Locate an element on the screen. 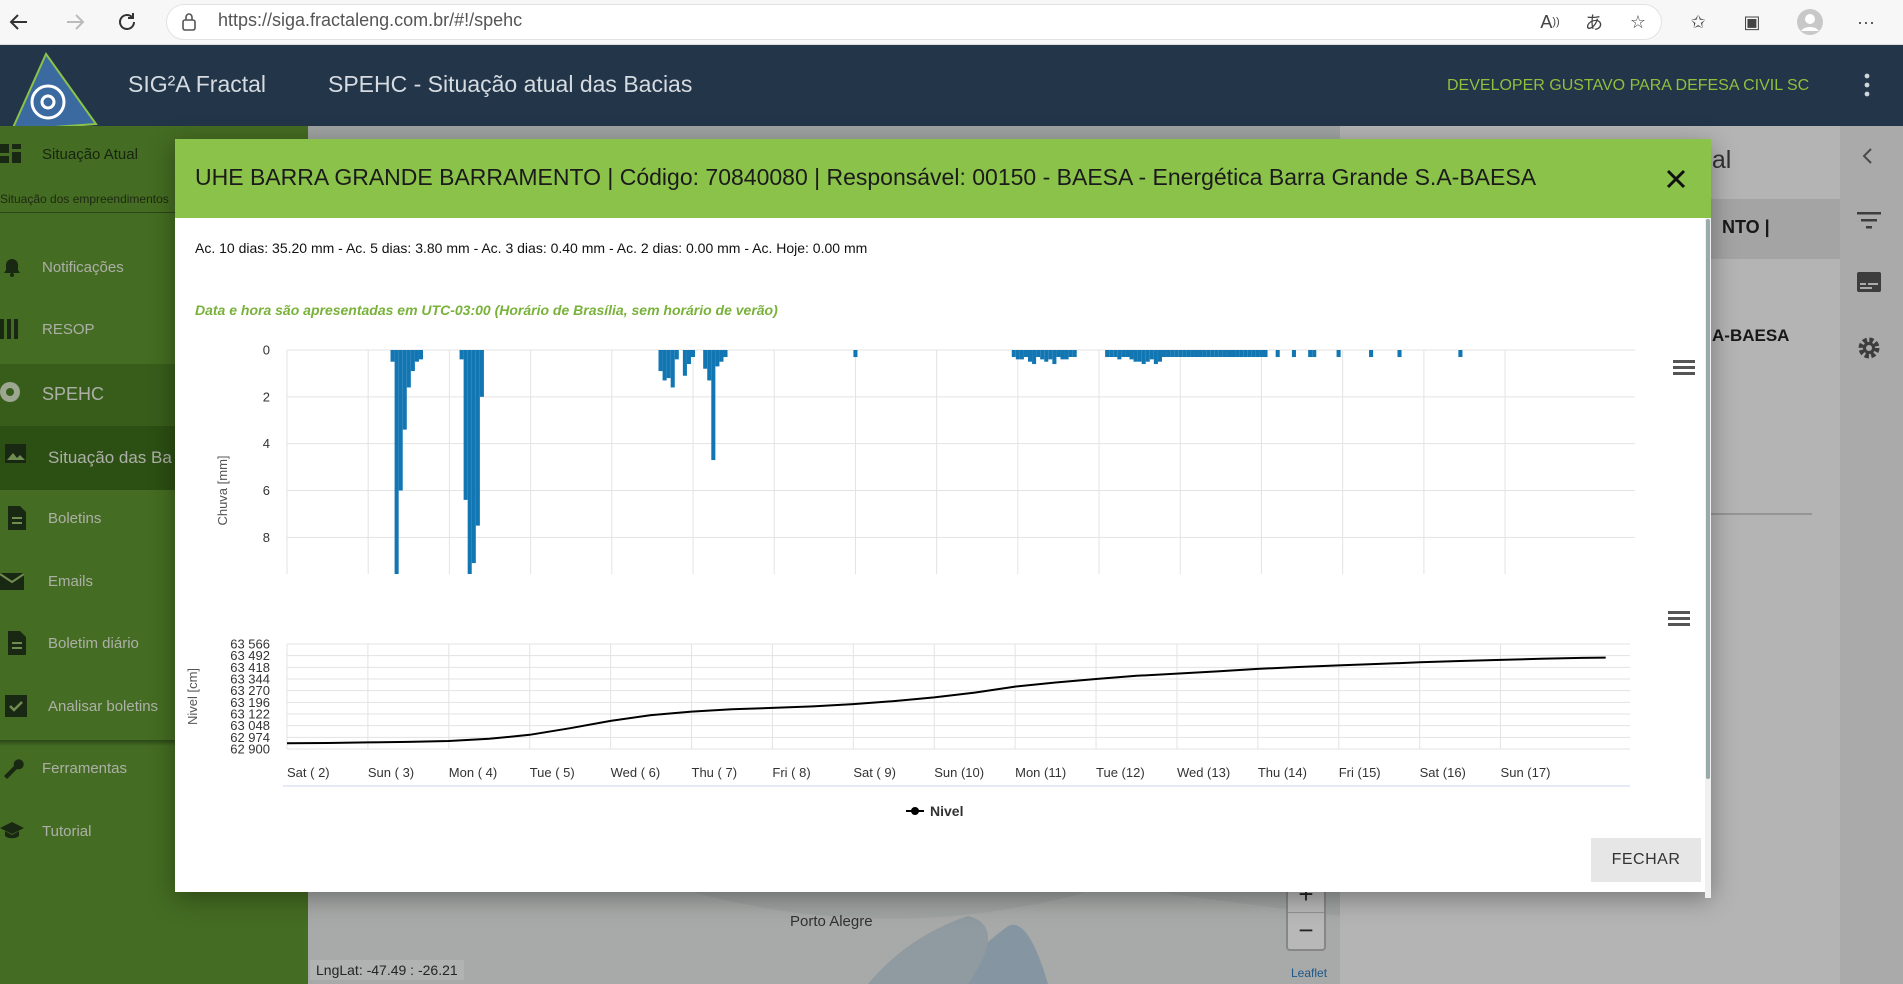 The image size is (1903, 984). y-tick-label: 63 566 is located at coordinates (250, 644).